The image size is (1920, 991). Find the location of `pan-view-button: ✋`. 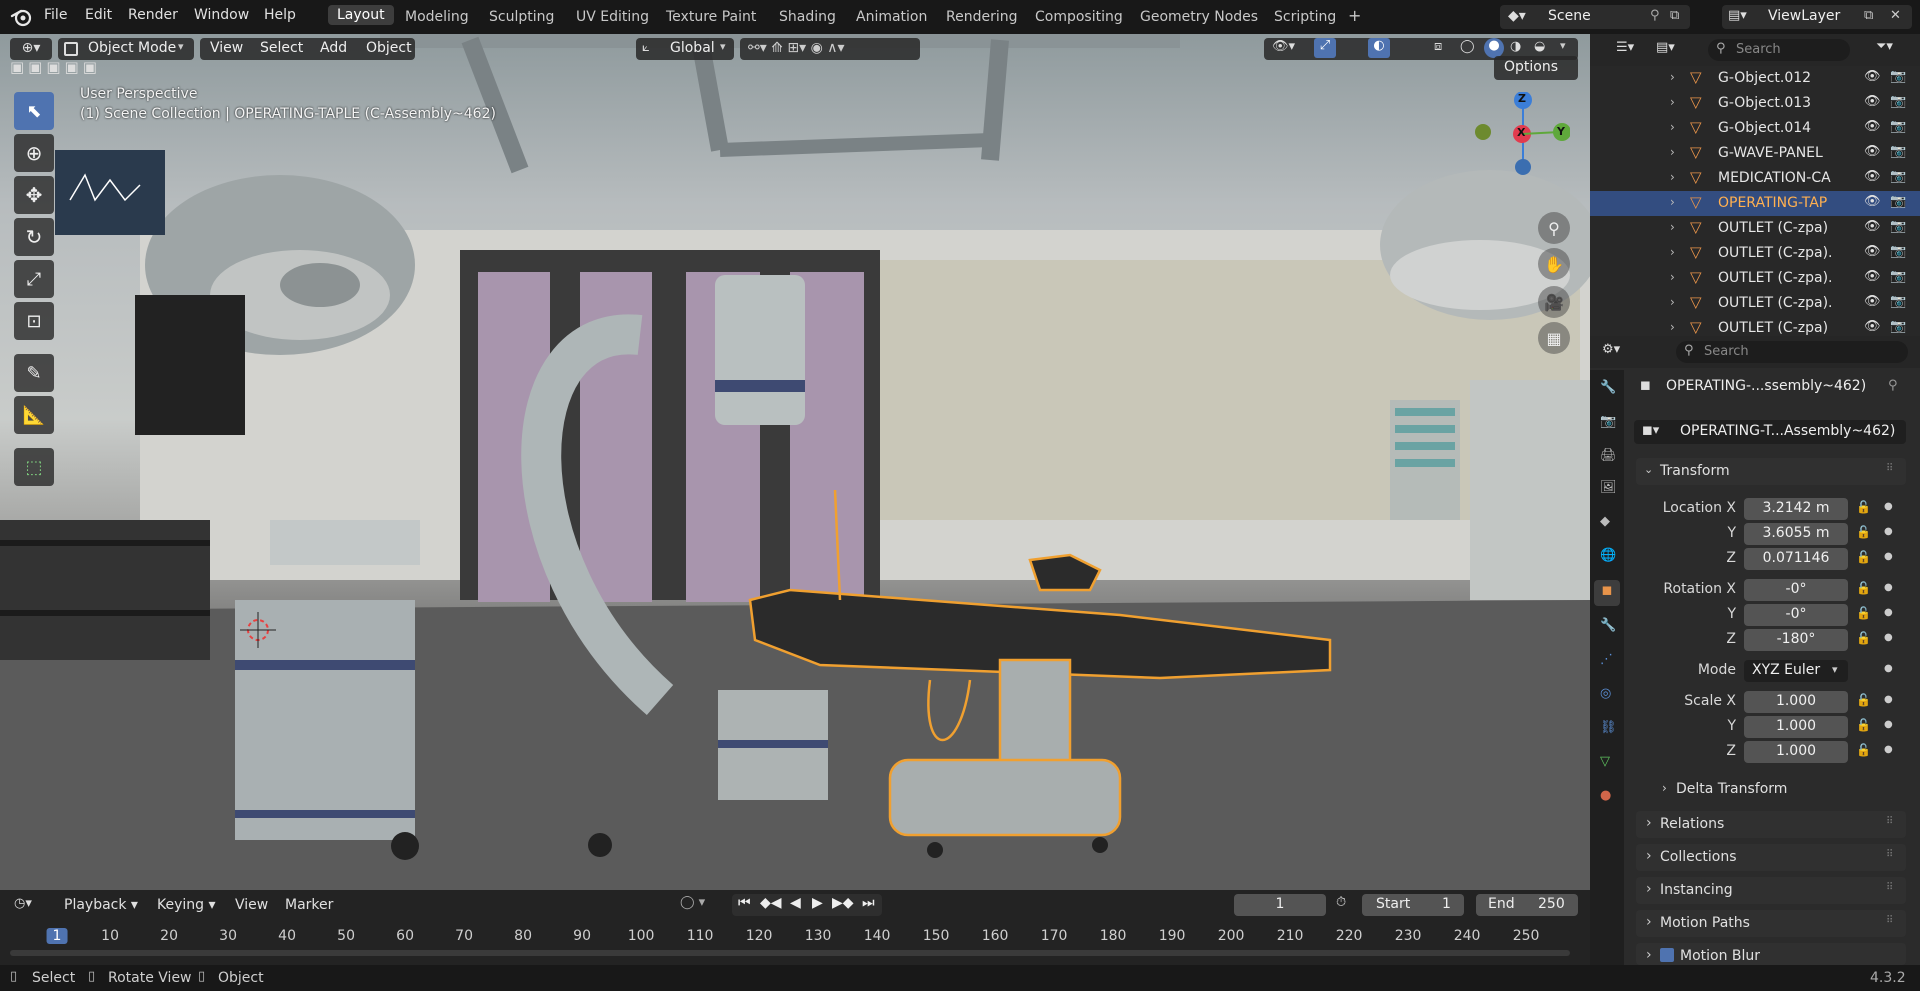

pan-view-button: ✋ is located at coordinates (1554, 264).